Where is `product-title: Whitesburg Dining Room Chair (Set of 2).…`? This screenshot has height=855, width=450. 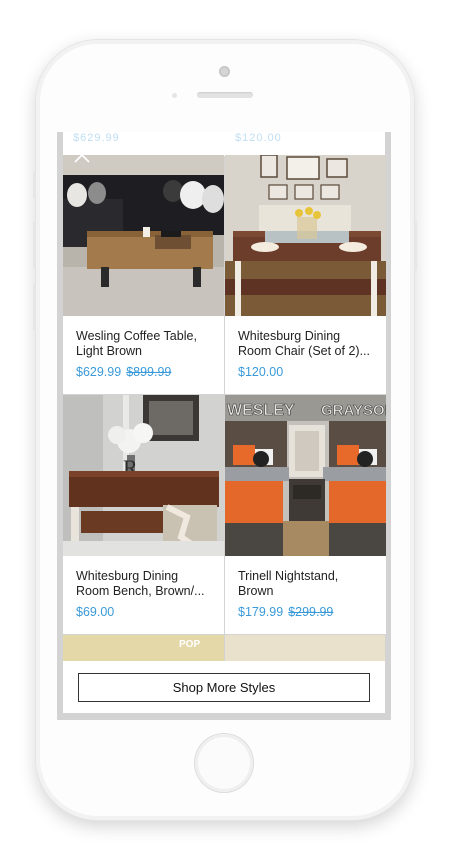 product-title: Whitesburg Dining Room Chair (Set of 2).… is located at coordinates (307, 344).